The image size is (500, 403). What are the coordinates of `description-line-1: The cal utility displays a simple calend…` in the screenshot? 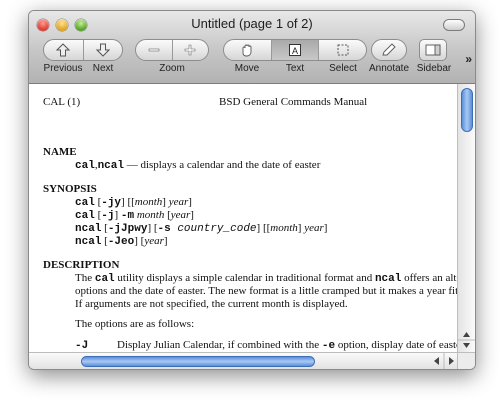 It's located at (266, 278).